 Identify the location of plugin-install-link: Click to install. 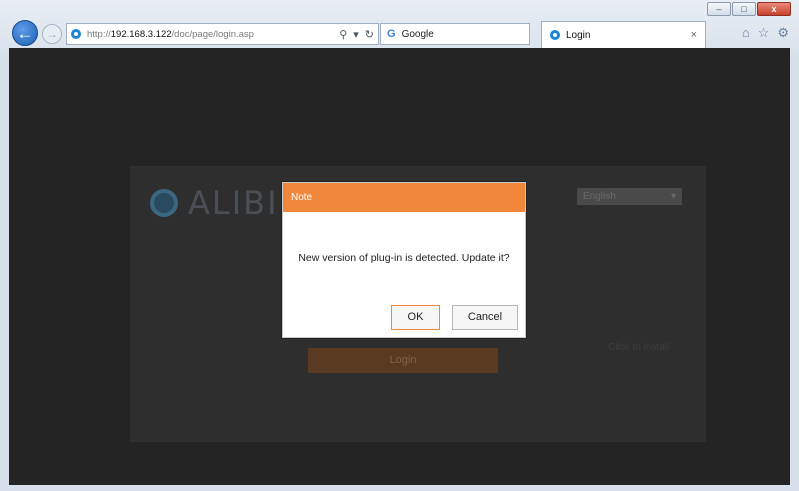
(638, 347).